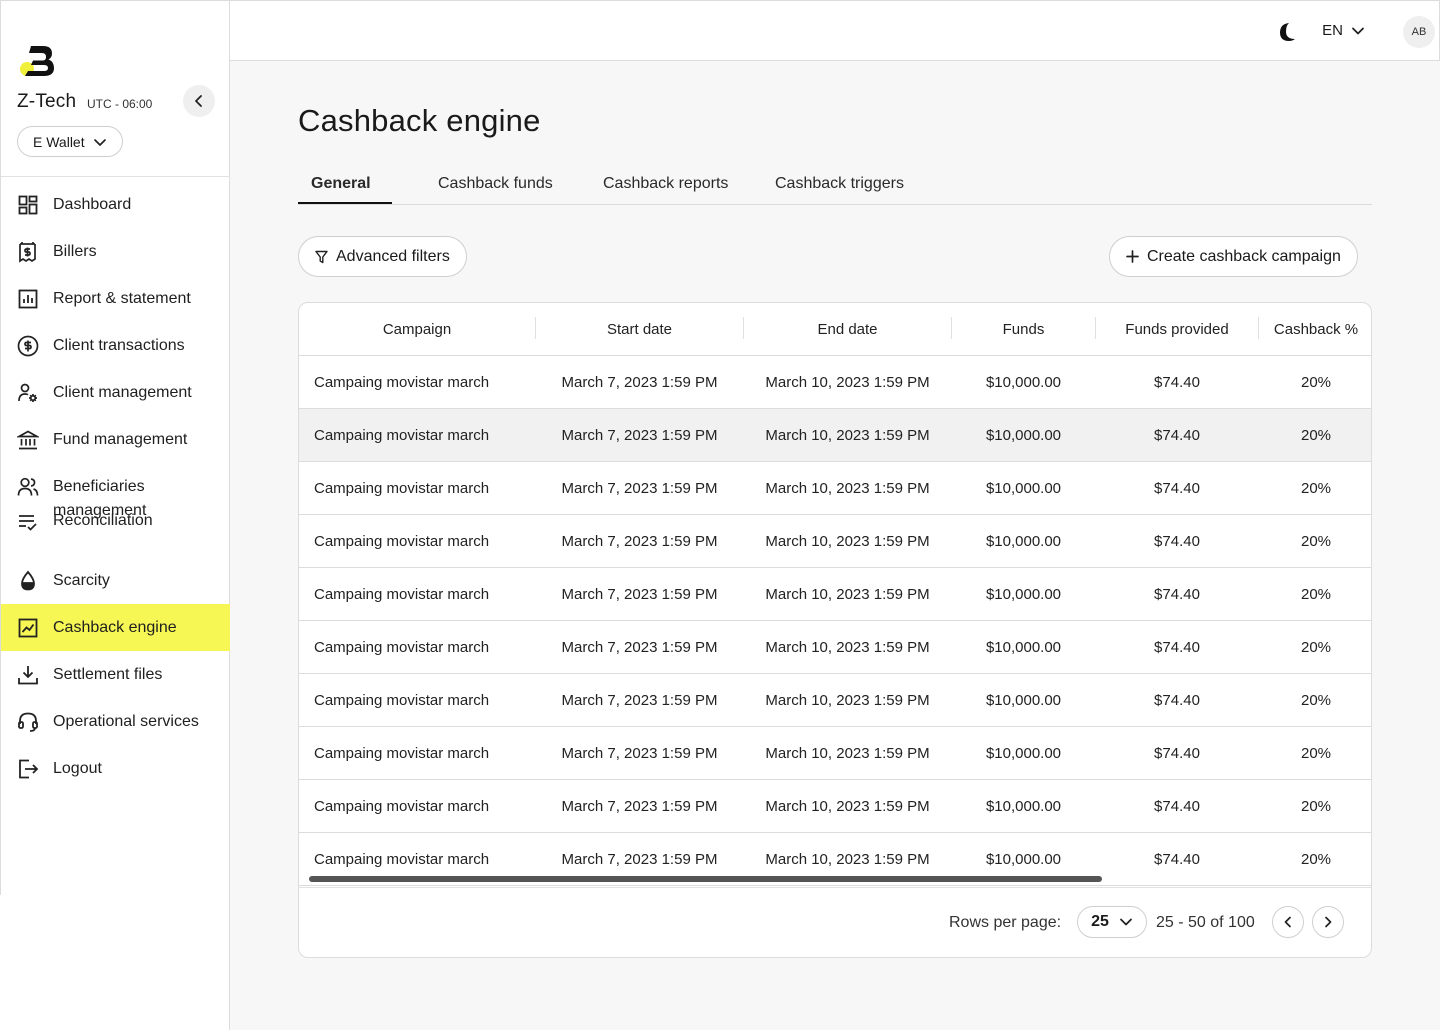  I want to click on column-header-start-date: Start date, so click(639, 329).